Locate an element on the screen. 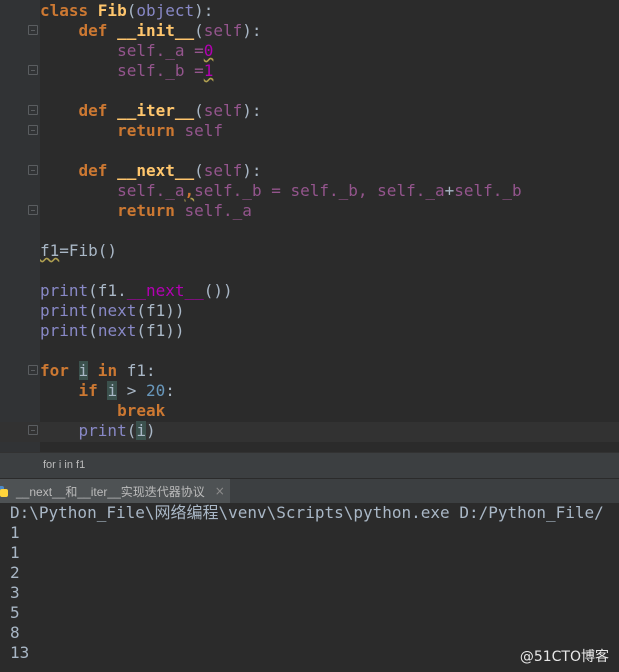 This screenshot has width=619, height=672. code-token: 1 is located at coordinates (208, 70).